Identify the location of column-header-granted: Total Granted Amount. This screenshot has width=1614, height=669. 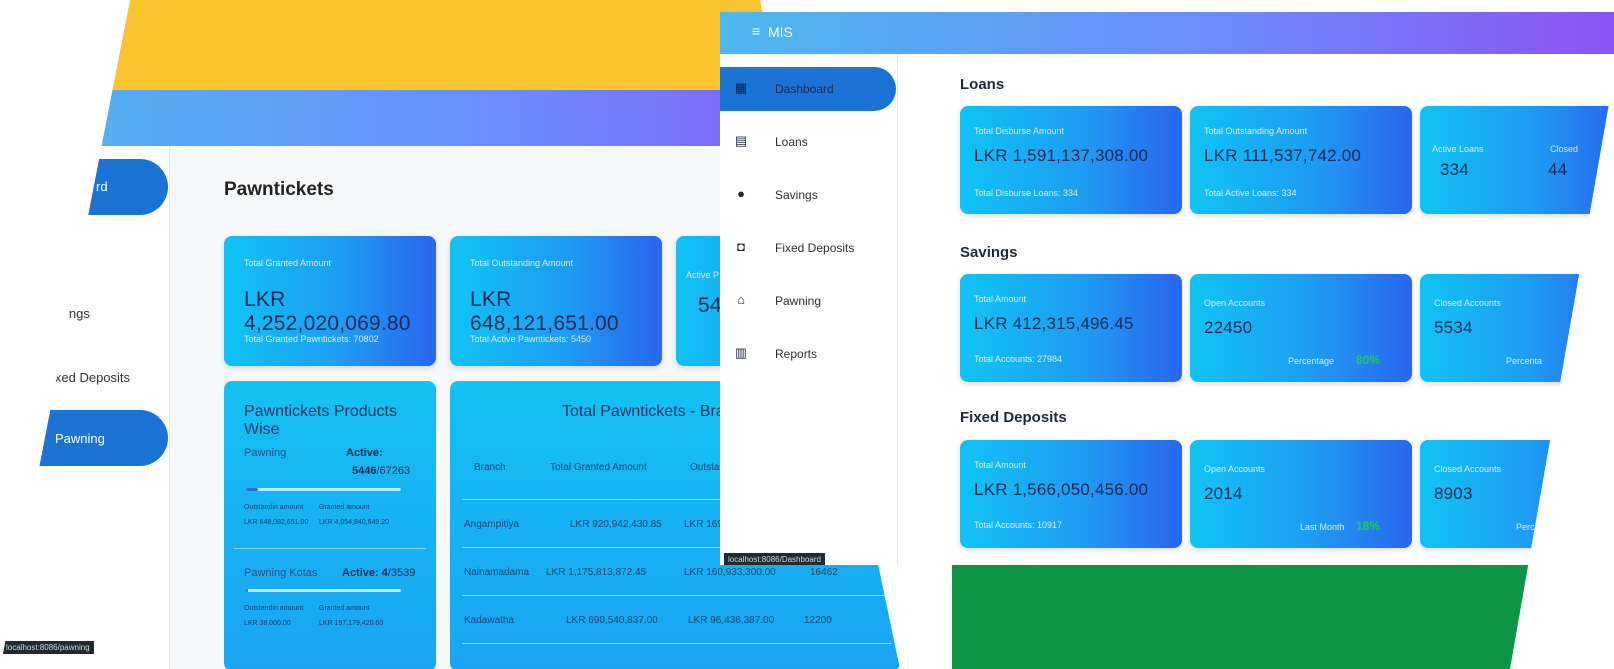
(598, 467).